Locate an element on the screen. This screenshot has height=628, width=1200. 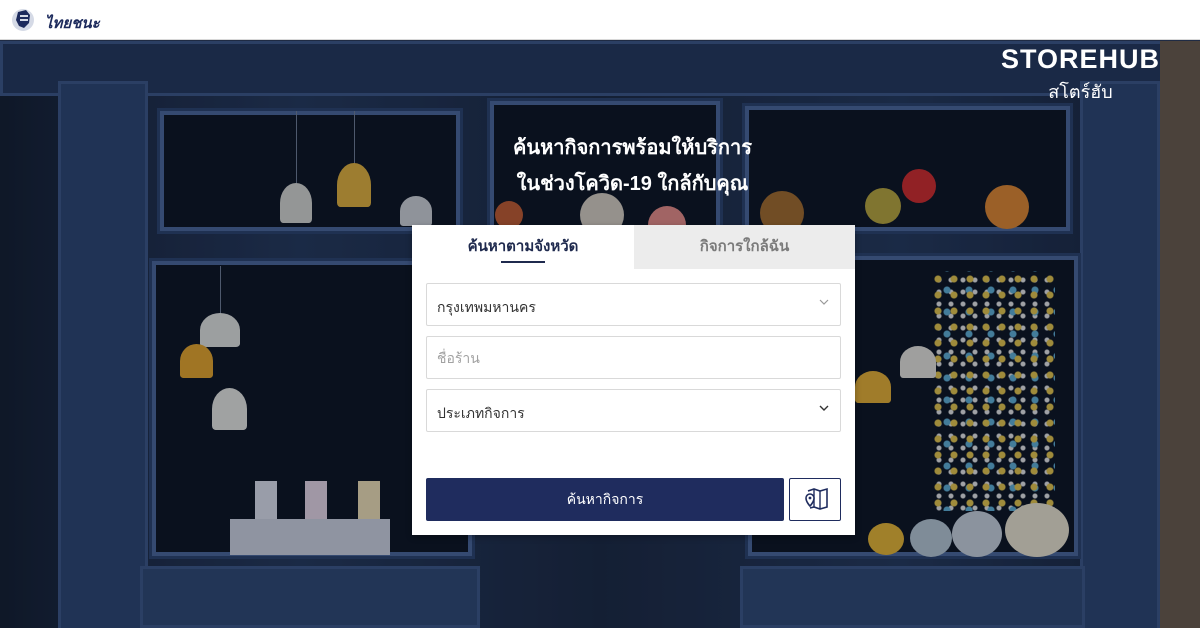
search-tabs: ค้นหาตามจังหวัด กิจการใกล้ฉัน is located at coordinates (633, 247).